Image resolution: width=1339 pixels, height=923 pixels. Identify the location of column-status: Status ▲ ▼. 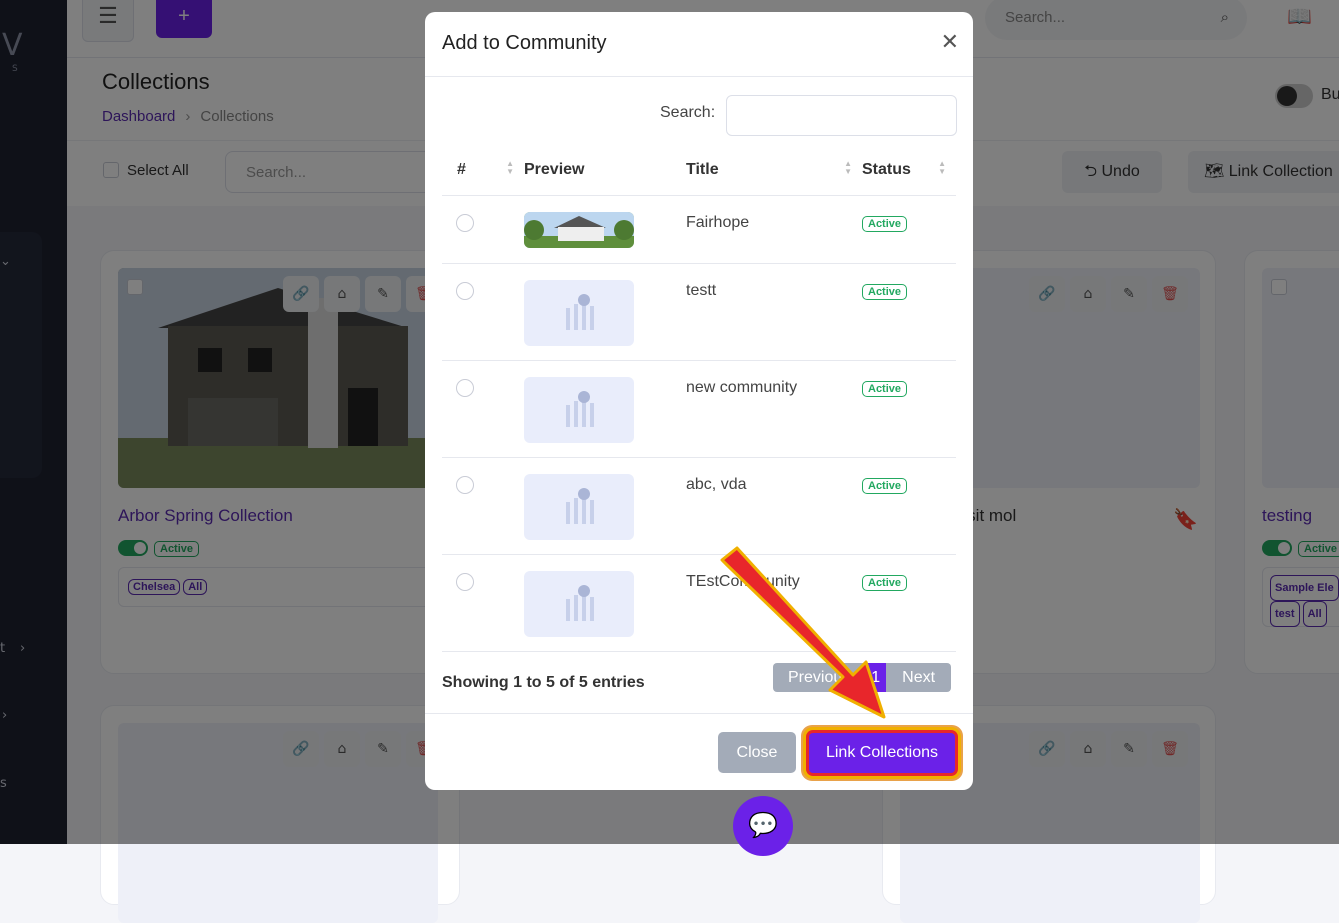
(909, 170).